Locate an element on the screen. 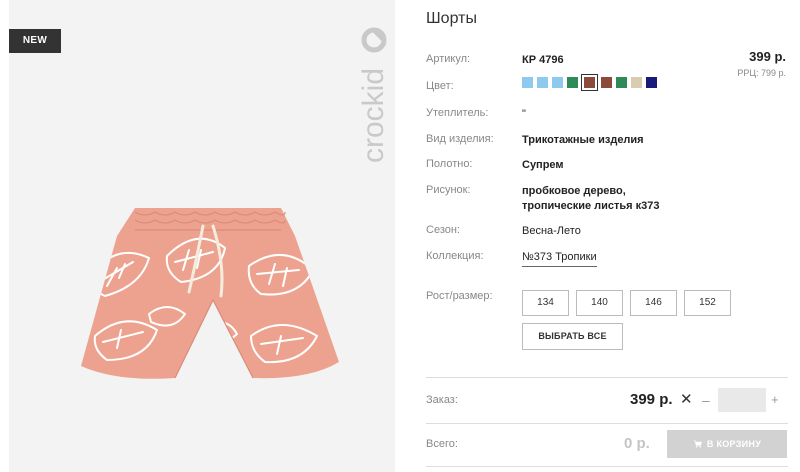  insulation-value: " is located at coordinates (524, 114).